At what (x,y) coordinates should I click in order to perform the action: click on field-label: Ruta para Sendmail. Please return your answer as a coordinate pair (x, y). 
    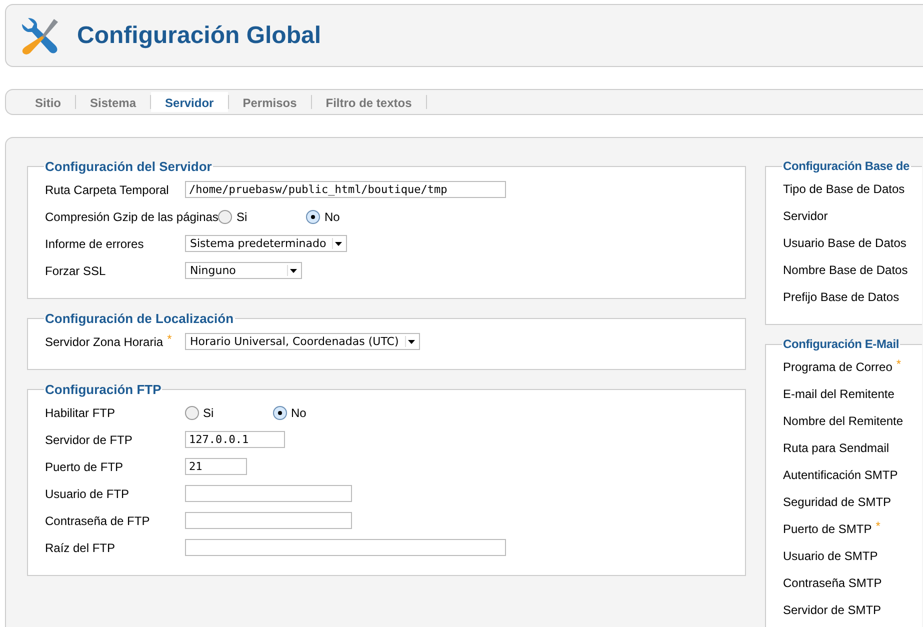
    Looking at the image, I should click on (836, 447).